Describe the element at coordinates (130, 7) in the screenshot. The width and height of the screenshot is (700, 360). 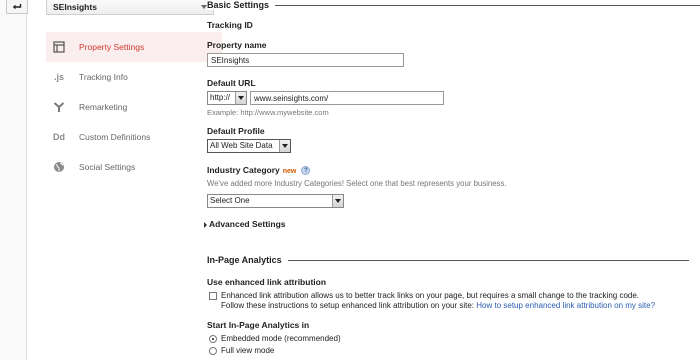
I see `property-selector: SEInsights` at that location.